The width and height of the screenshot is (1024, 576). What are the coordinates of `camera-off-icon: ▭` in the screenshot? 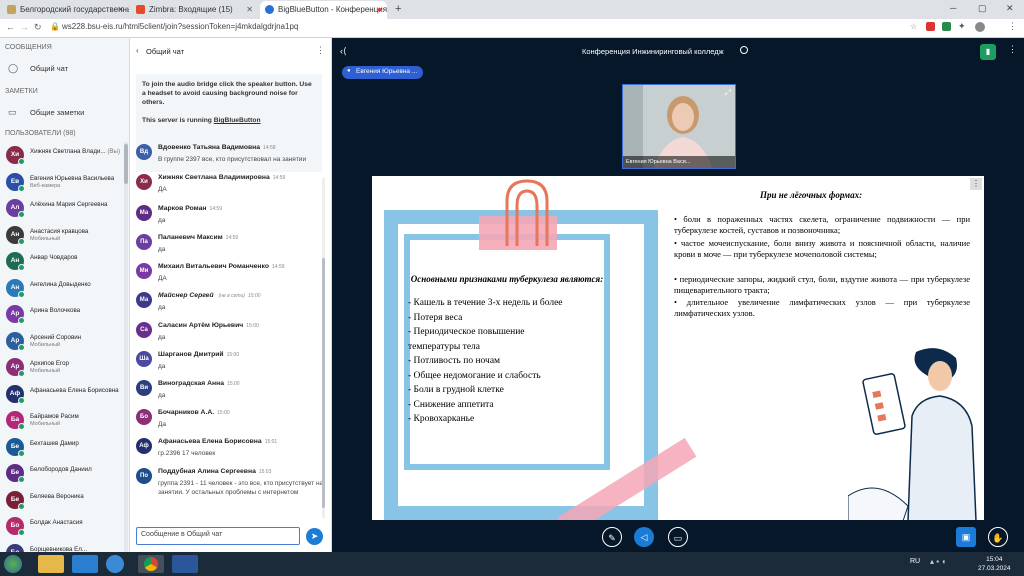 It's located at (678, 538).